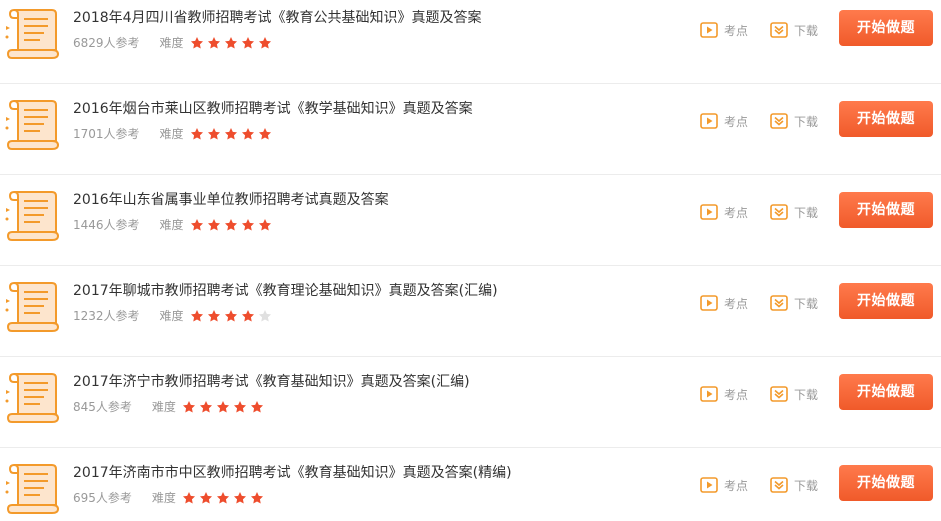  Describe the element at coordinates (106, 134) in the screenshot. I see `participant-count: 1701人参考` at that location.